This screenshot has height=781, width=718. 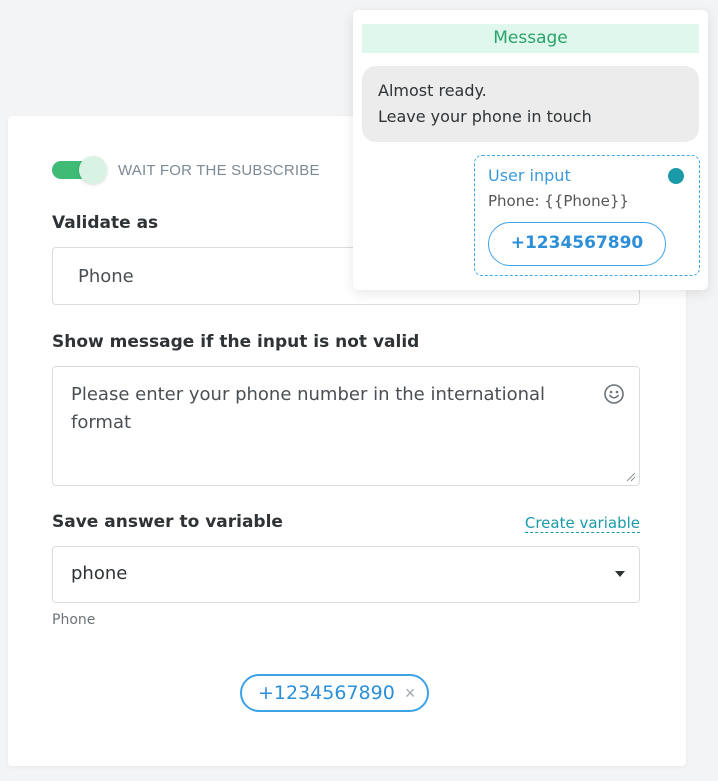 What do you see at coordinates (587, 215) in the screenshot?
I see `user-input-block: User input Phone: {{Phone}} +1234567890` at bounding box center [587, 215].